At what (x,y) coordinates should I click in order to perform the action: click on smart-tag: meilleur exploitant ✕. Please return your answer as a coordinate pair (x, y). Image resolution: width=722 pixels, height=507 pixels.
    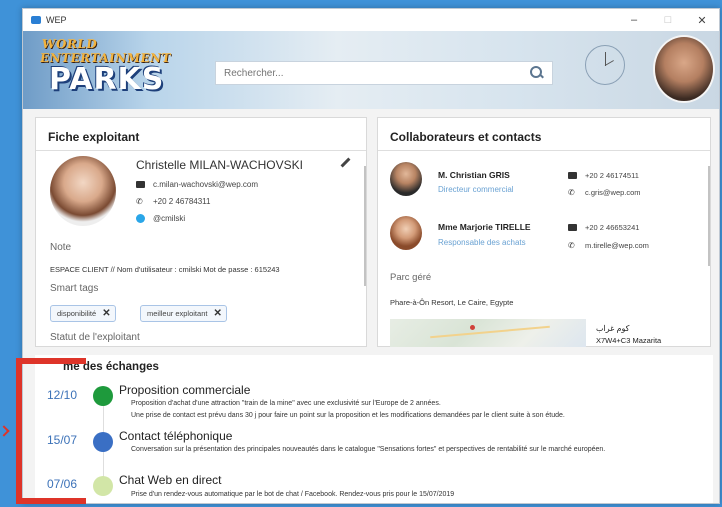
    Looking at the image, I should click on (183, 313).